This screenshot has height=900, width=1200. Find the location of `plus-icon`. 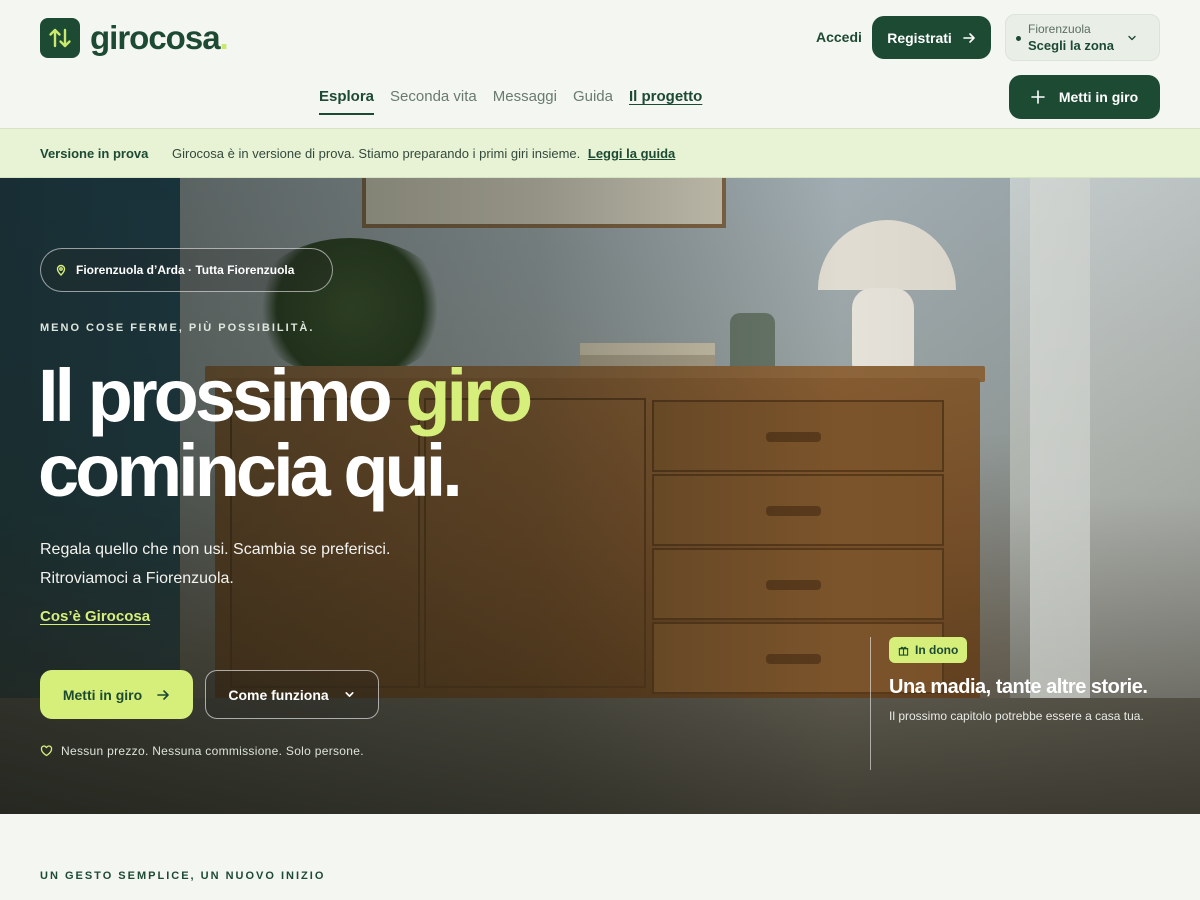

plus-icon is located at coordinates (1038, 97).